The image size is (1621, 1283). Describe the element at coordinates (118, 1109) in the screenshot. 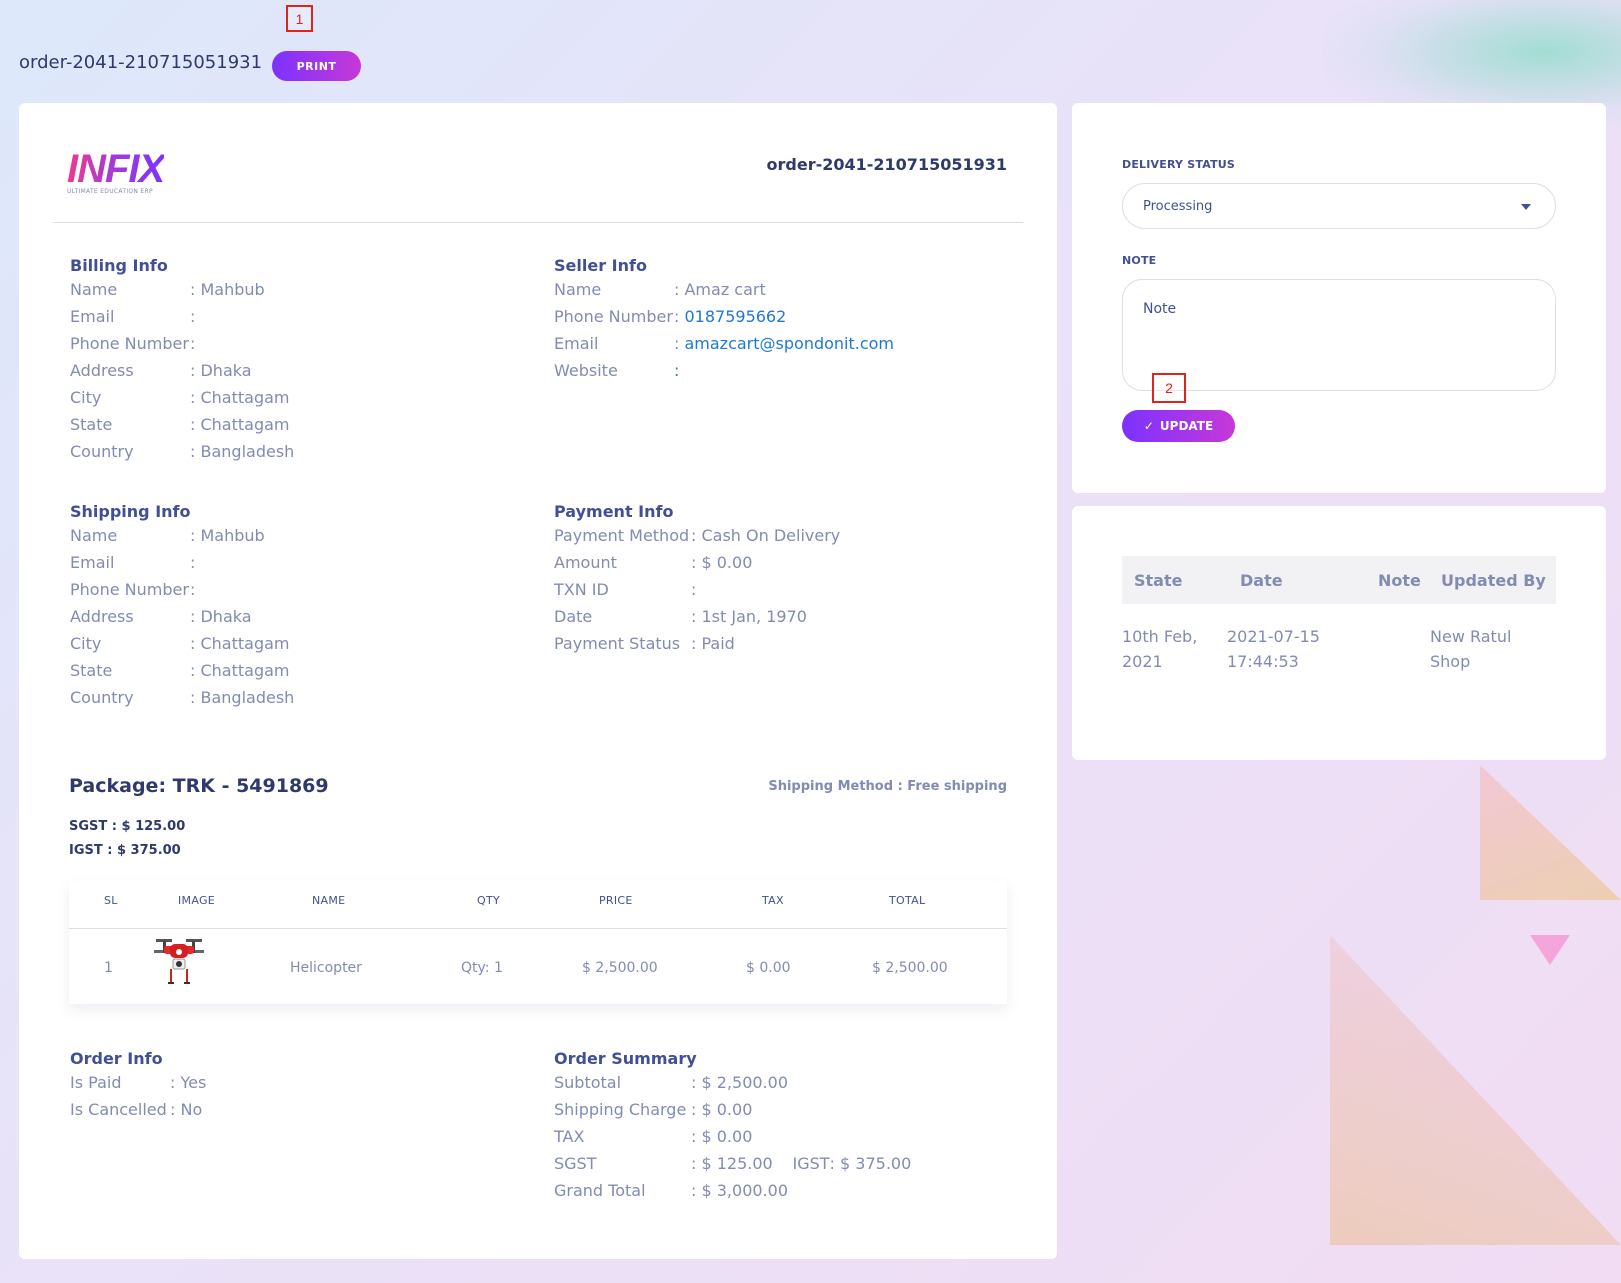

I see `row-key: Is Cancelled` at that location.